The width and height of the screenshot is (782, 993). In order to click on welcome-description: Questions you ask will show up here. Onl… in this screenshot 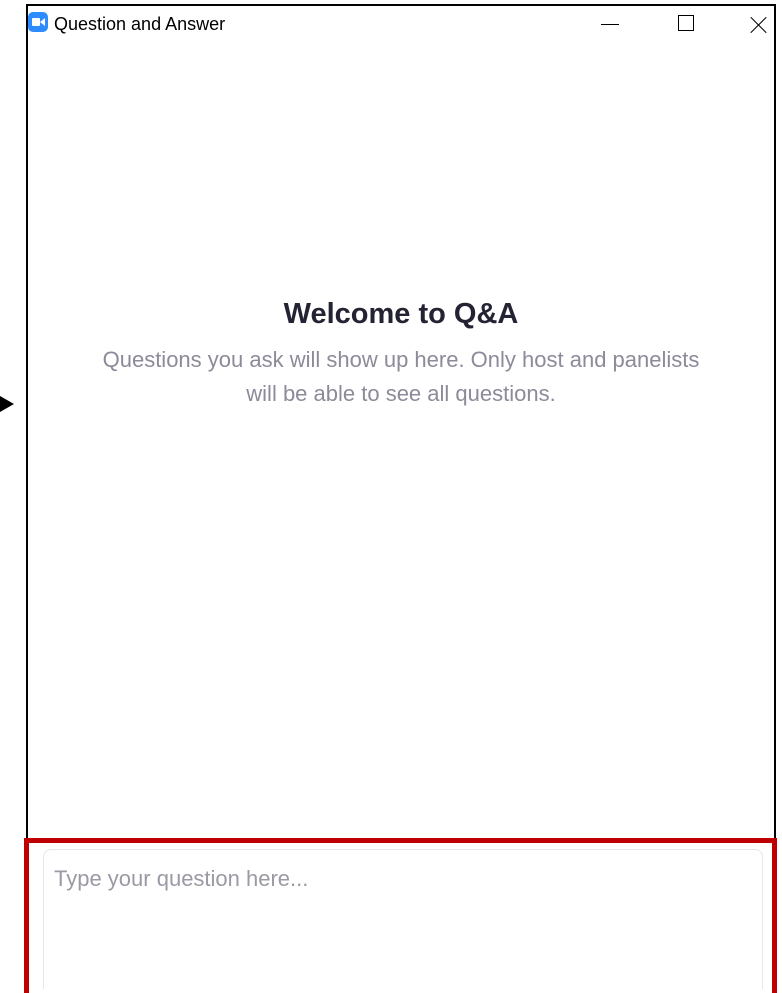, I will do `click(401, 376)`.